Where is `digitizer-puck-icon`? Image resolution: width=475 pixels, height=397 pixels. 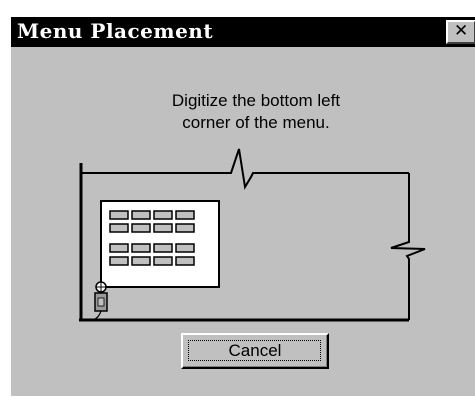
digitizer-puck-icon is located at coordinates (101, 300).